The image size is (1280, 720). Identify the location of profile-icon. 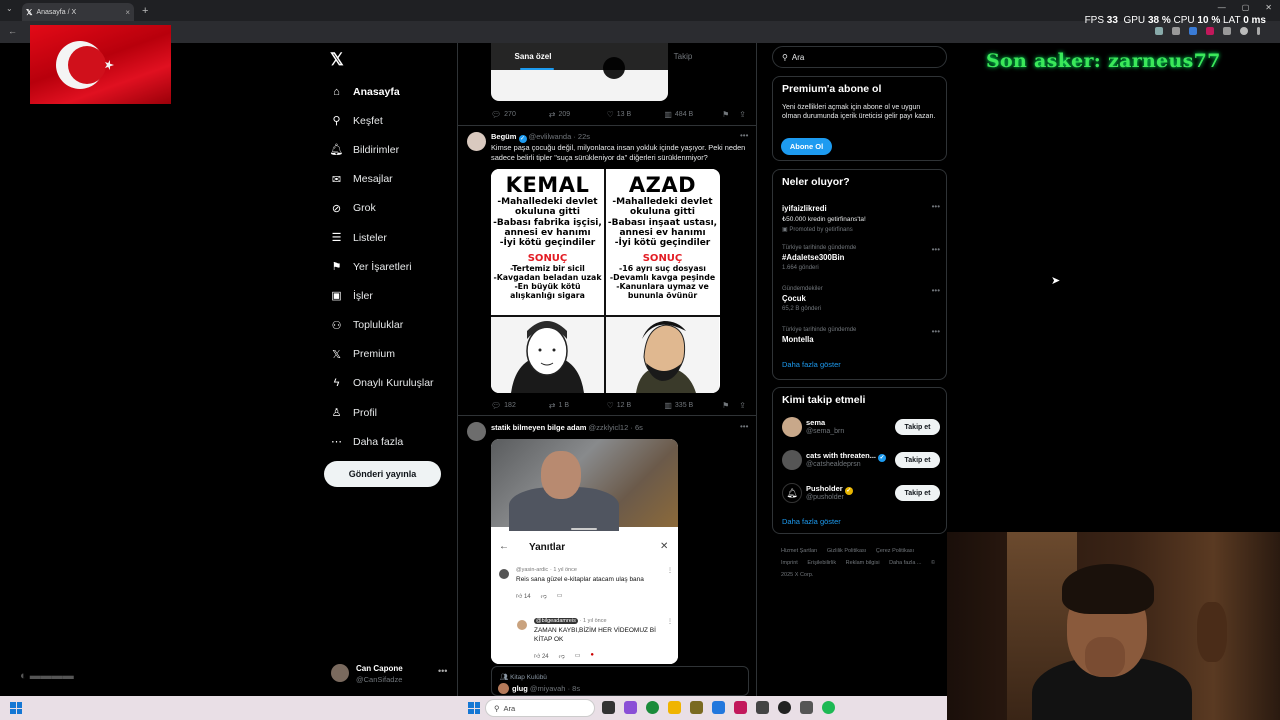
(1244, 31).